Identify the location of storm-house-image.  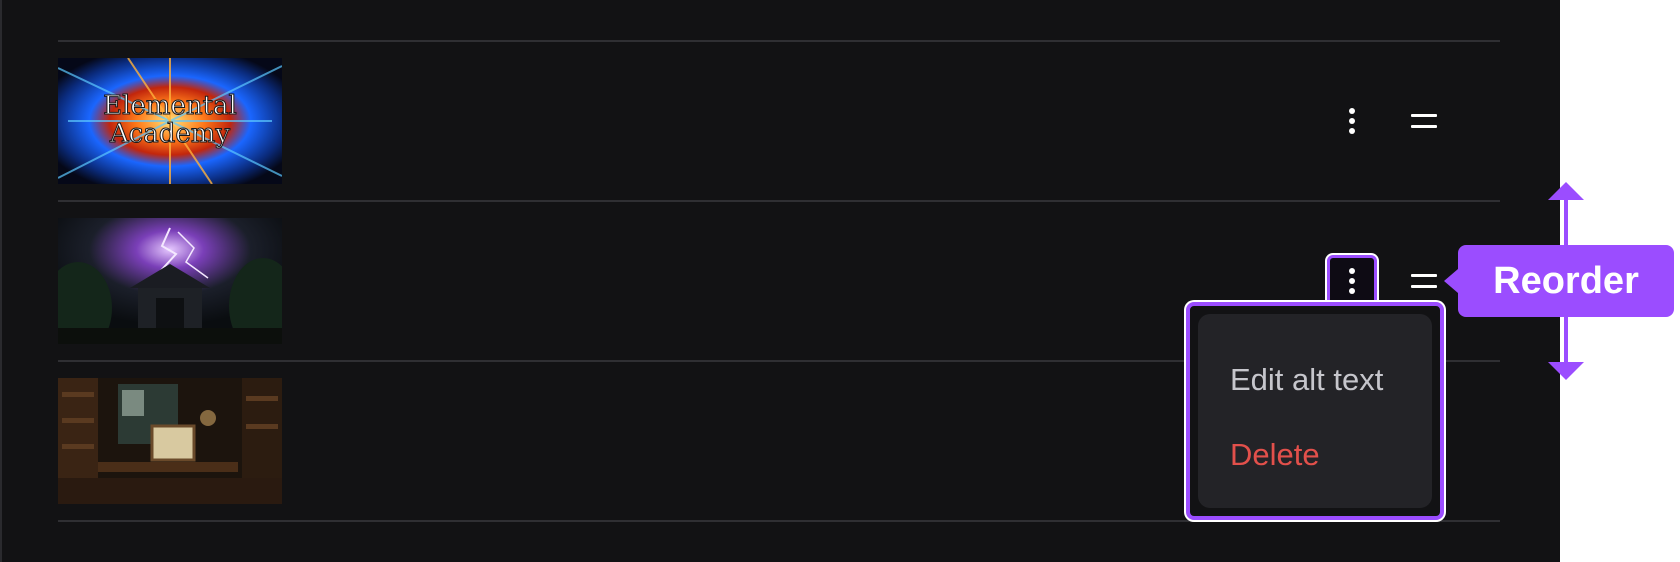
(170, 281).